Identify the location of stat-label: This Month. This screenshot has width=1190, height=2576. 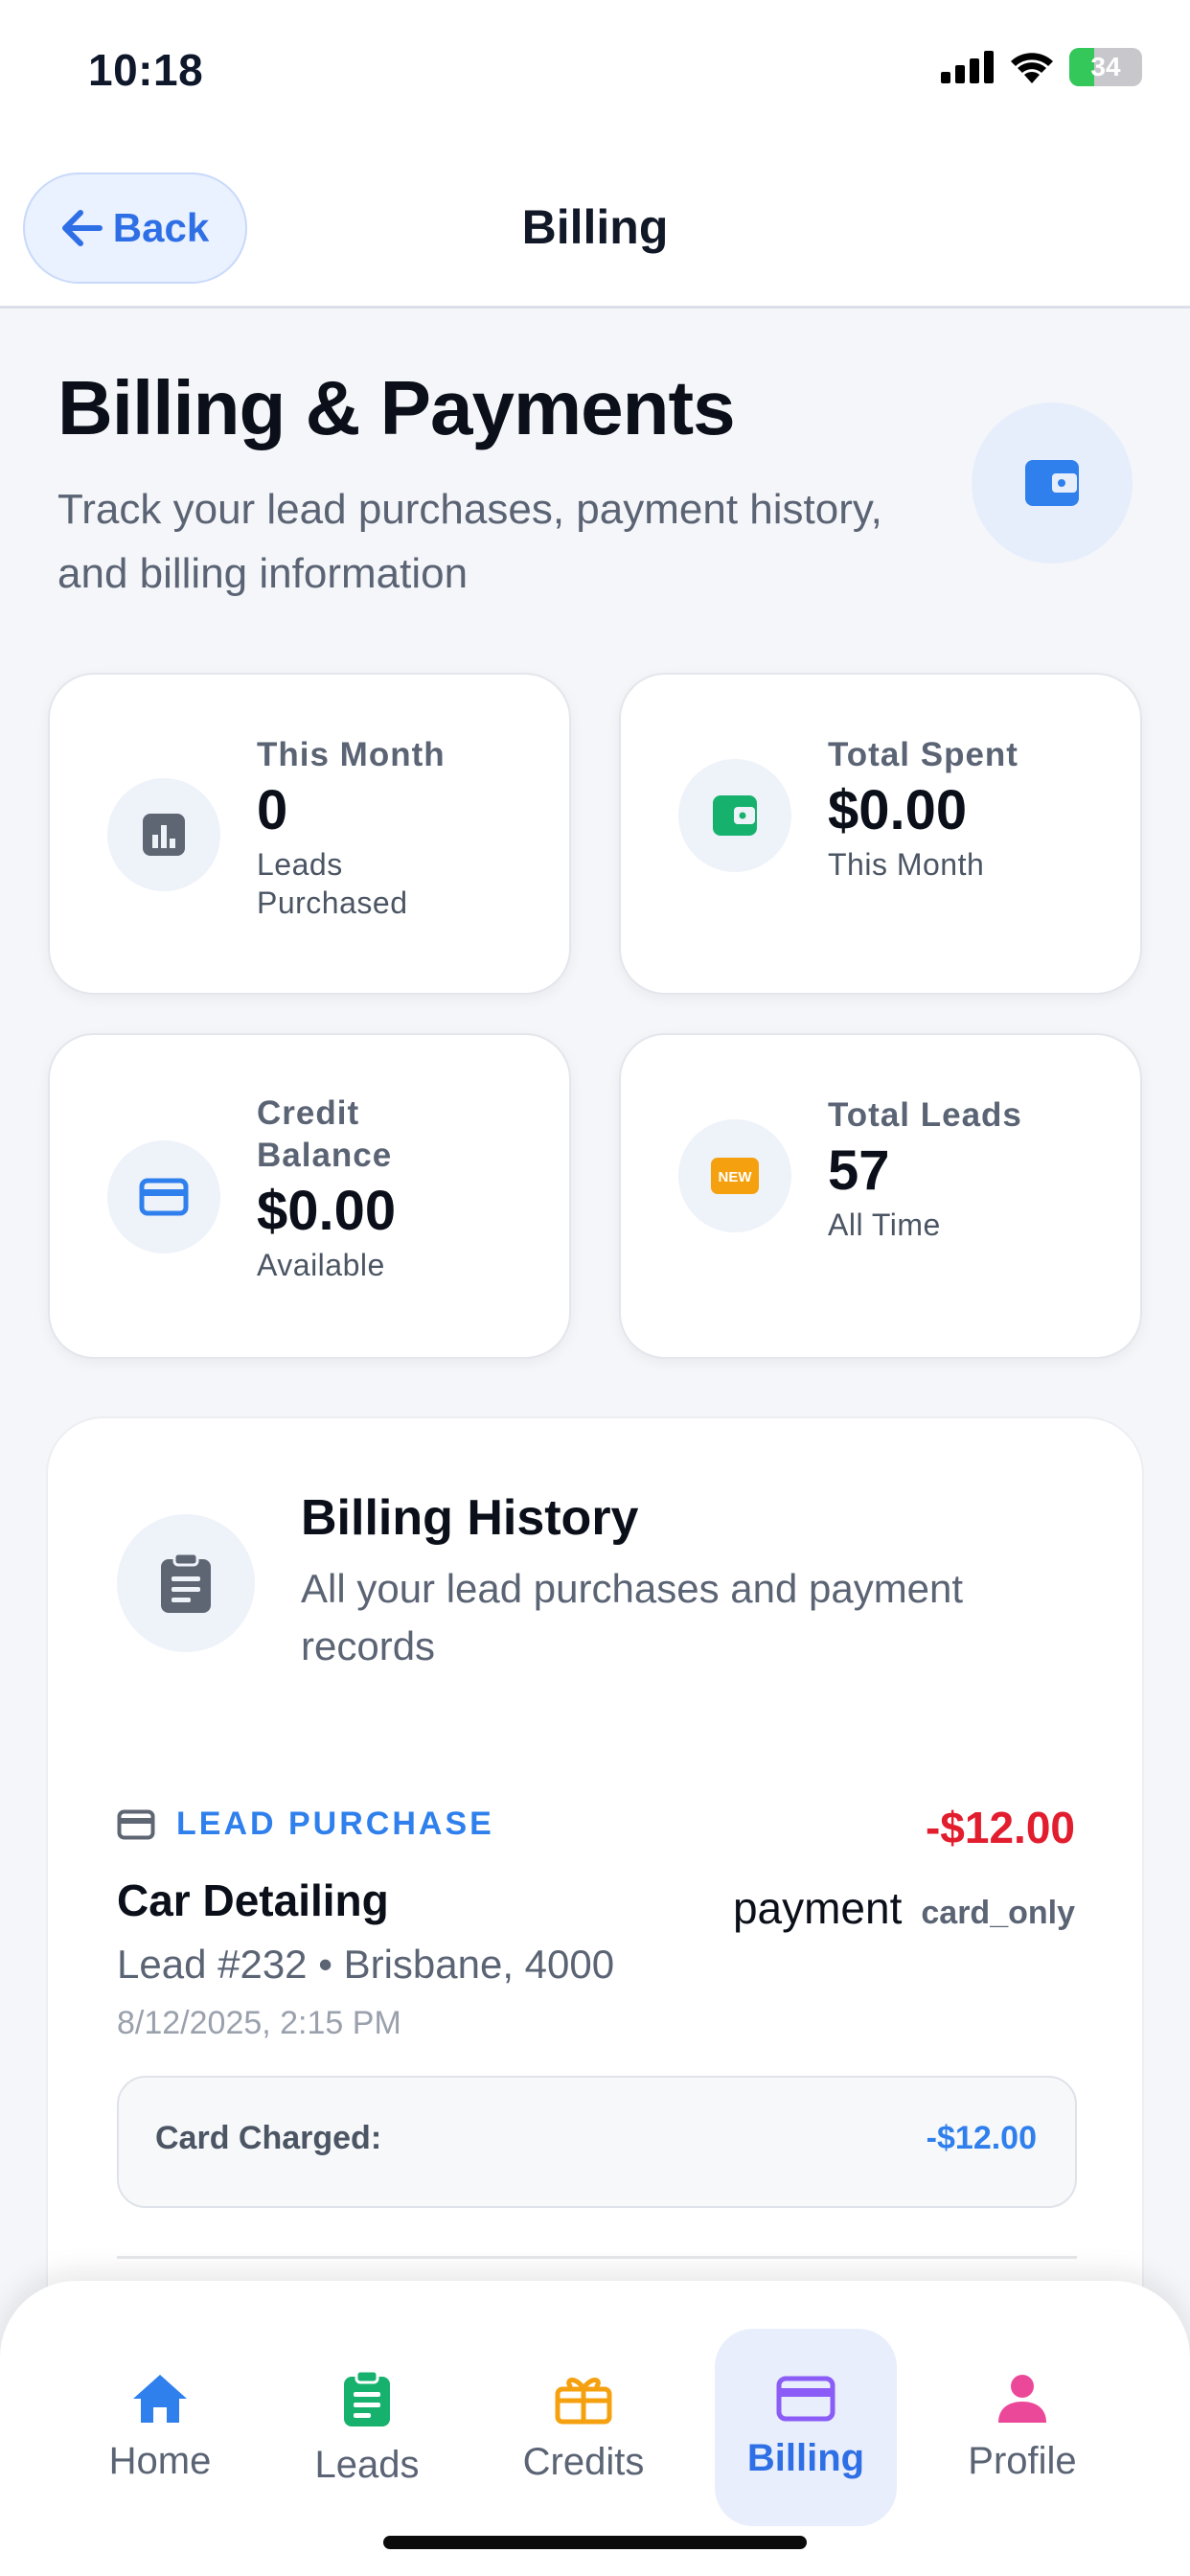
(351, 754).